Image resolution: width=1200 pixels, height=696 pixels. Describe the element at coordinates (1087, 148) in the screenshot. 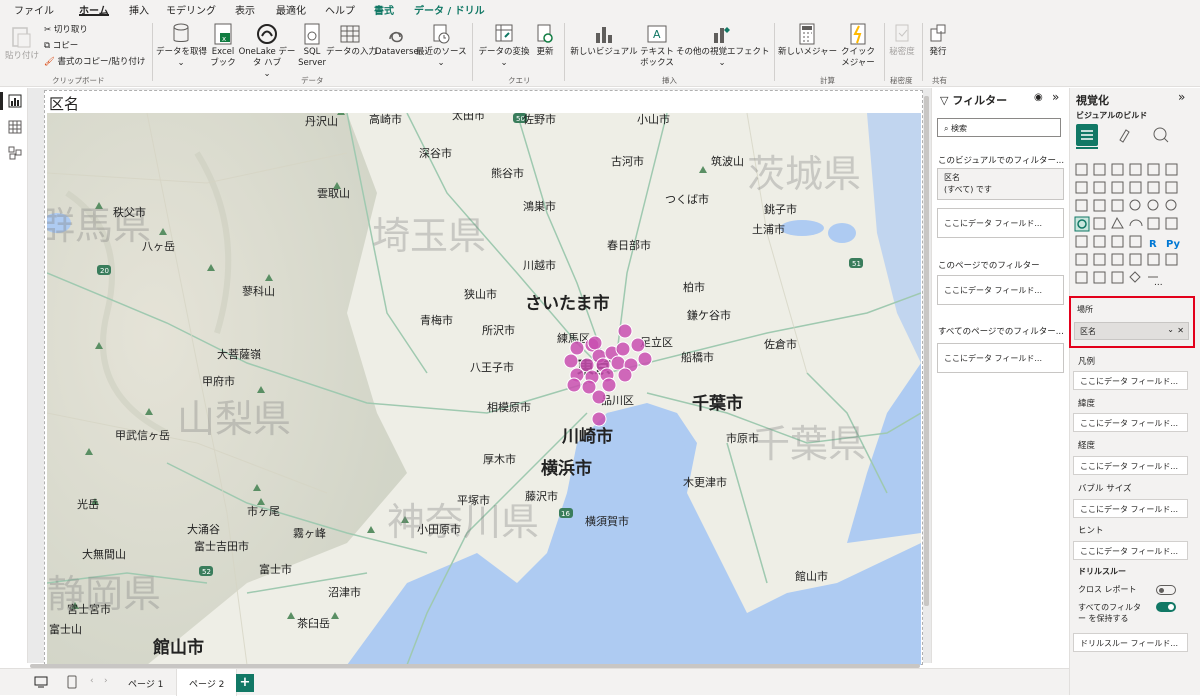

I see `build-tab-underline` at that location.